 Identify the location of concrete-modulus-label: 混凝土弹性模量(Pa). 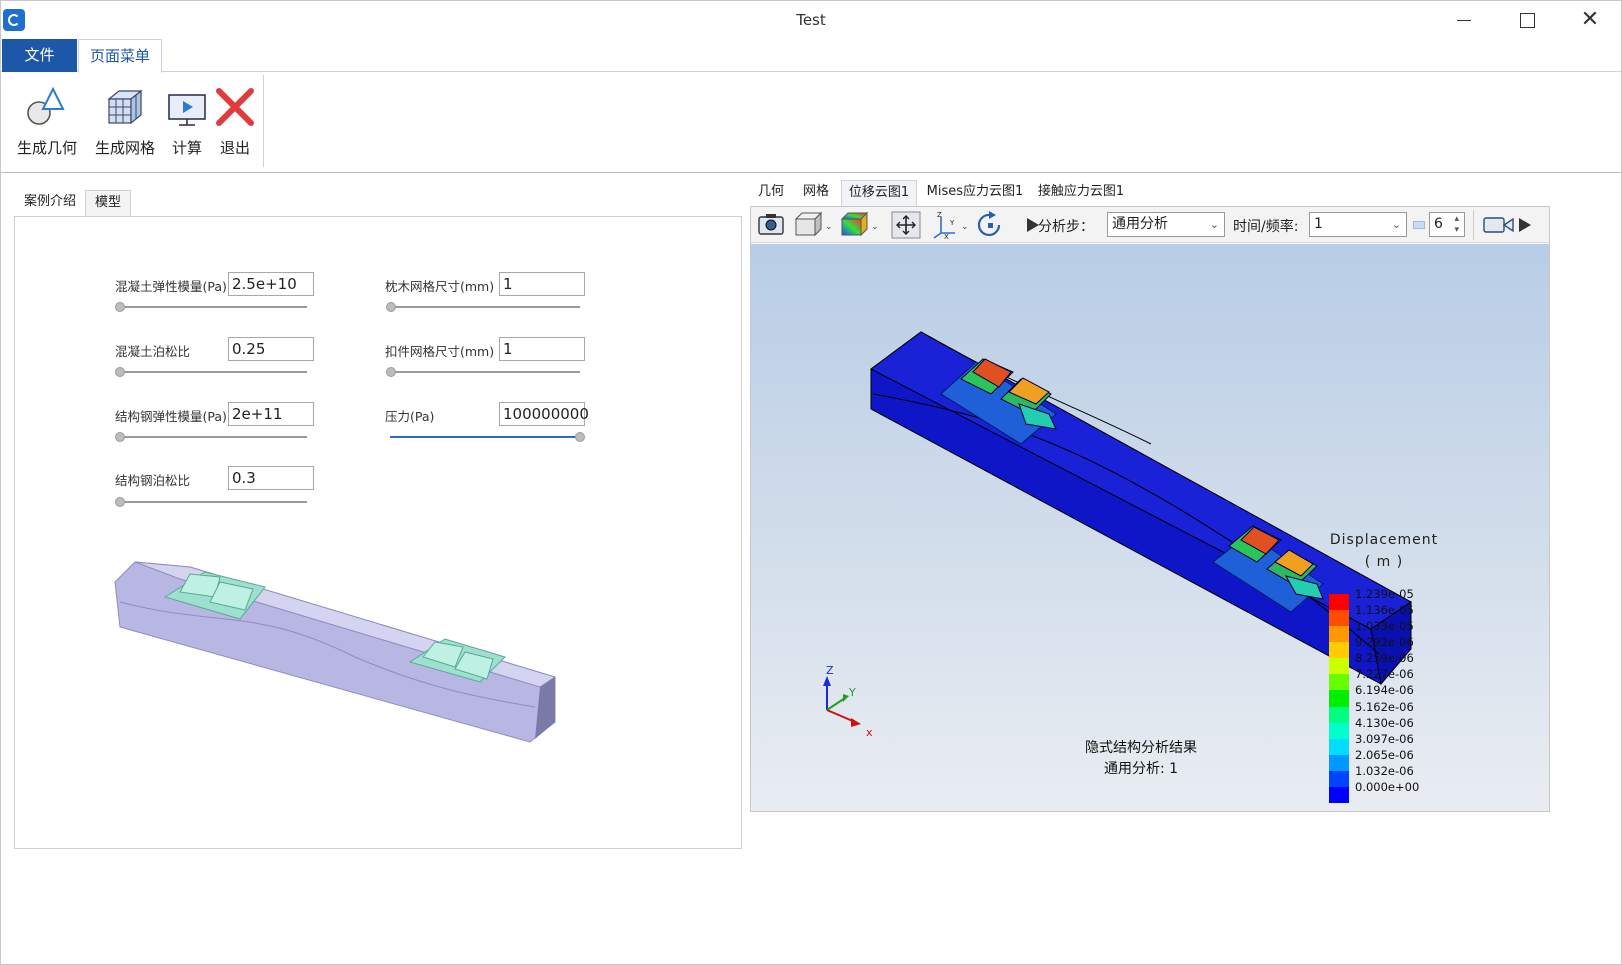
(171, 286).